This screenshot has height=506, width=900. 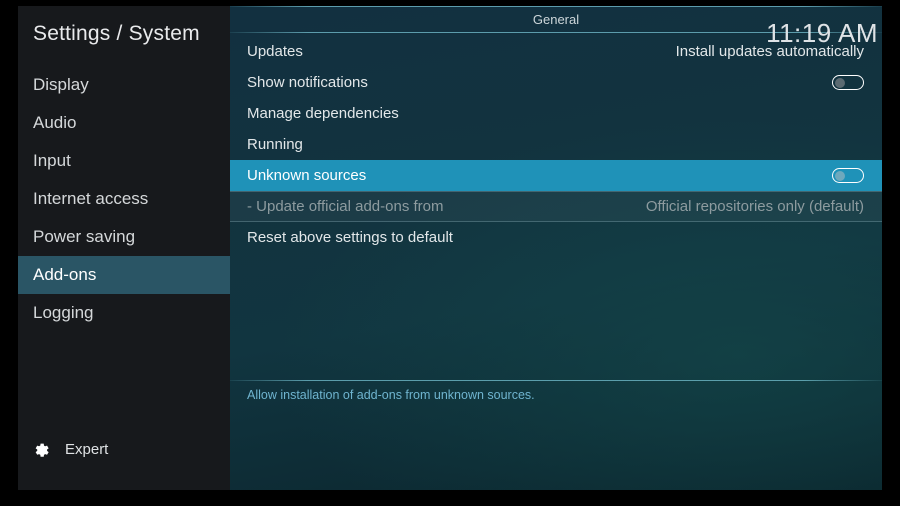 I want to click on setting-value: Official repositories only (default), so click(x=754, y=206).